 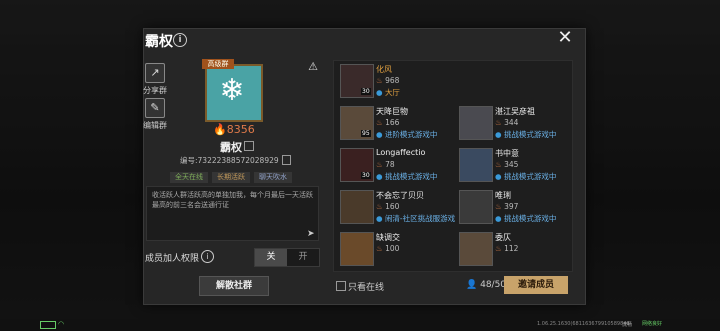 I want to click on share-group-button: ↗ 分享群, so click(x=155, y=79).